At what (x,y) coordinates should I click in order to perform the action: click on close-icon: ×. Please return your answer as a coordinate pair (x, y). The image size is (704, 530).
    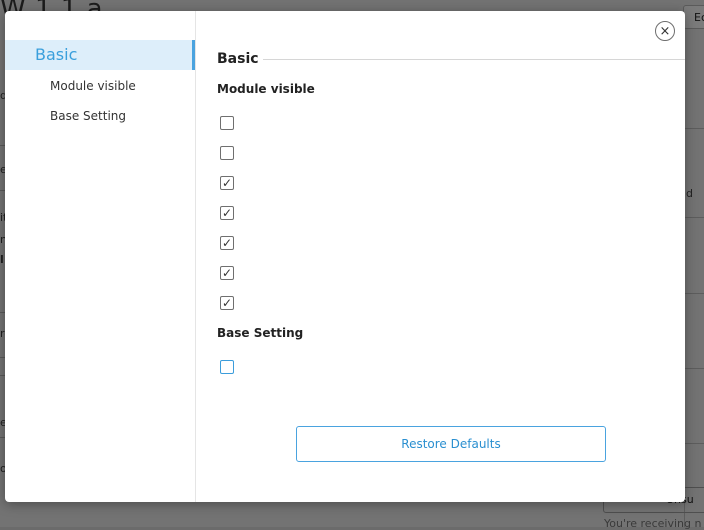
    Looking at the image, I should click on (665, 31).